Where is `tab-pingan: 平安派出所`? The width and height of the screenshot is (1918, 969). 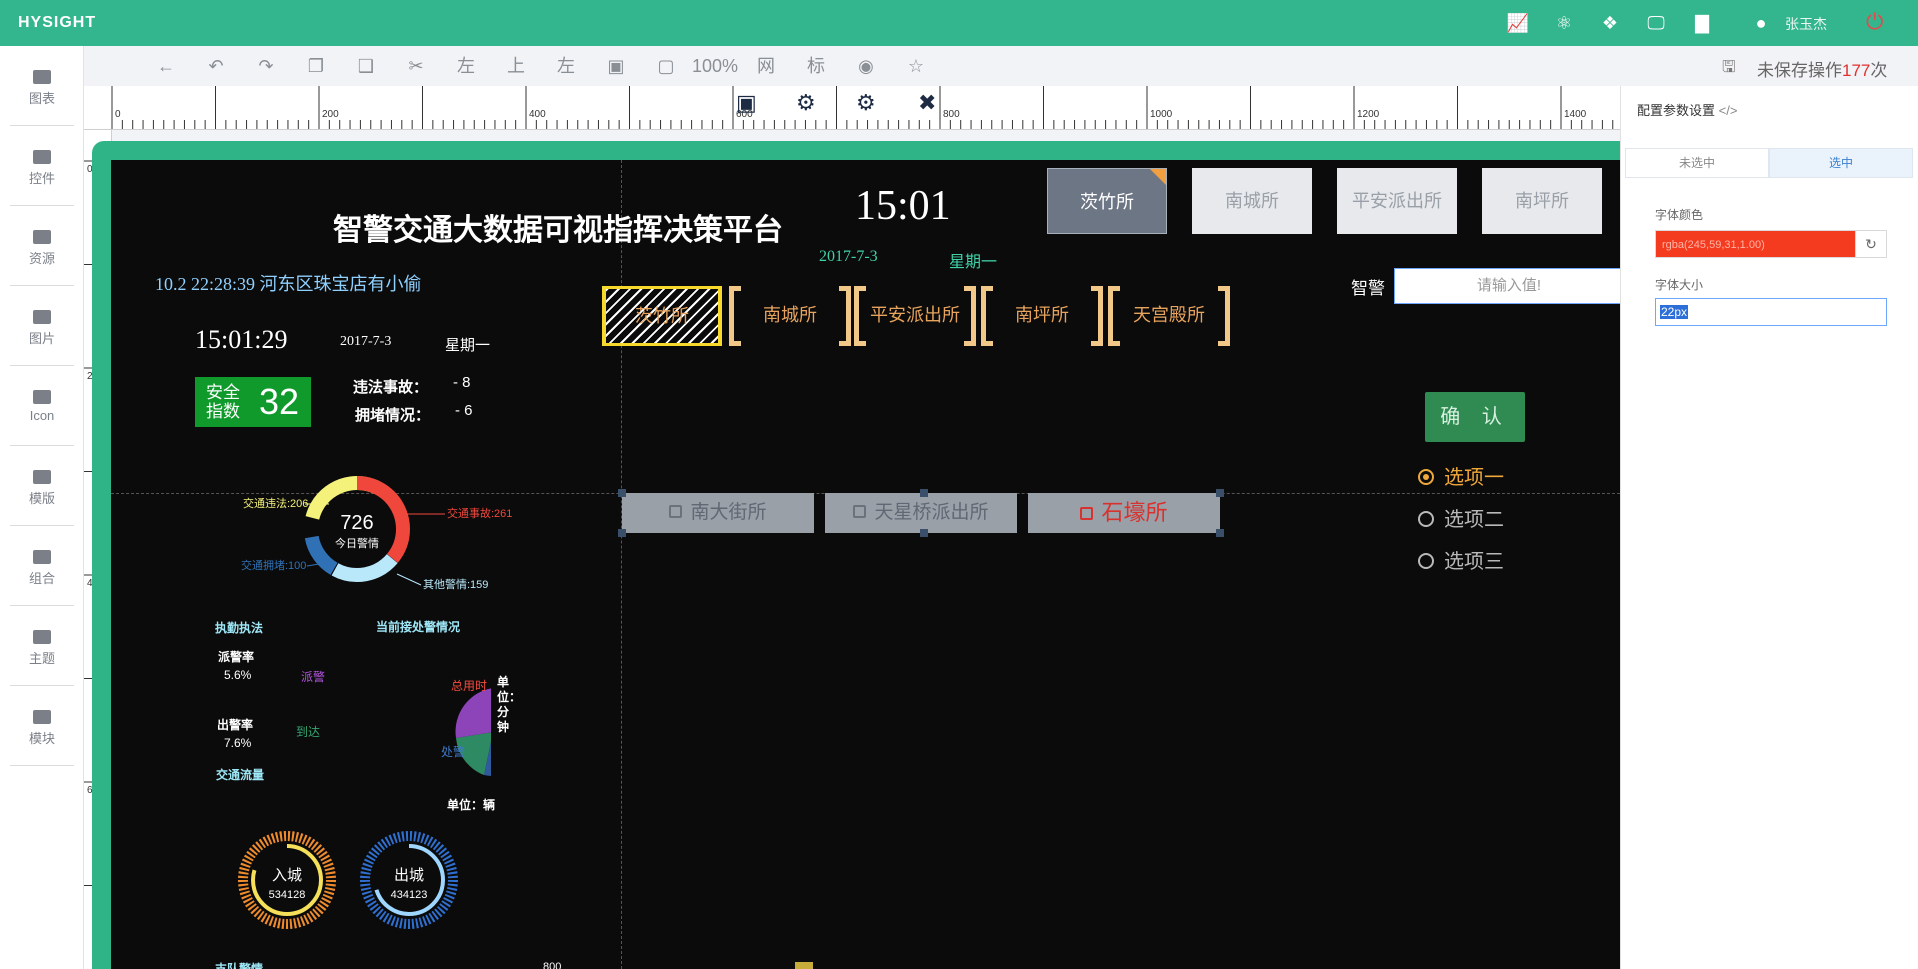 tab-pingan: 平安派出所 is located at coordinates (1397, 201).